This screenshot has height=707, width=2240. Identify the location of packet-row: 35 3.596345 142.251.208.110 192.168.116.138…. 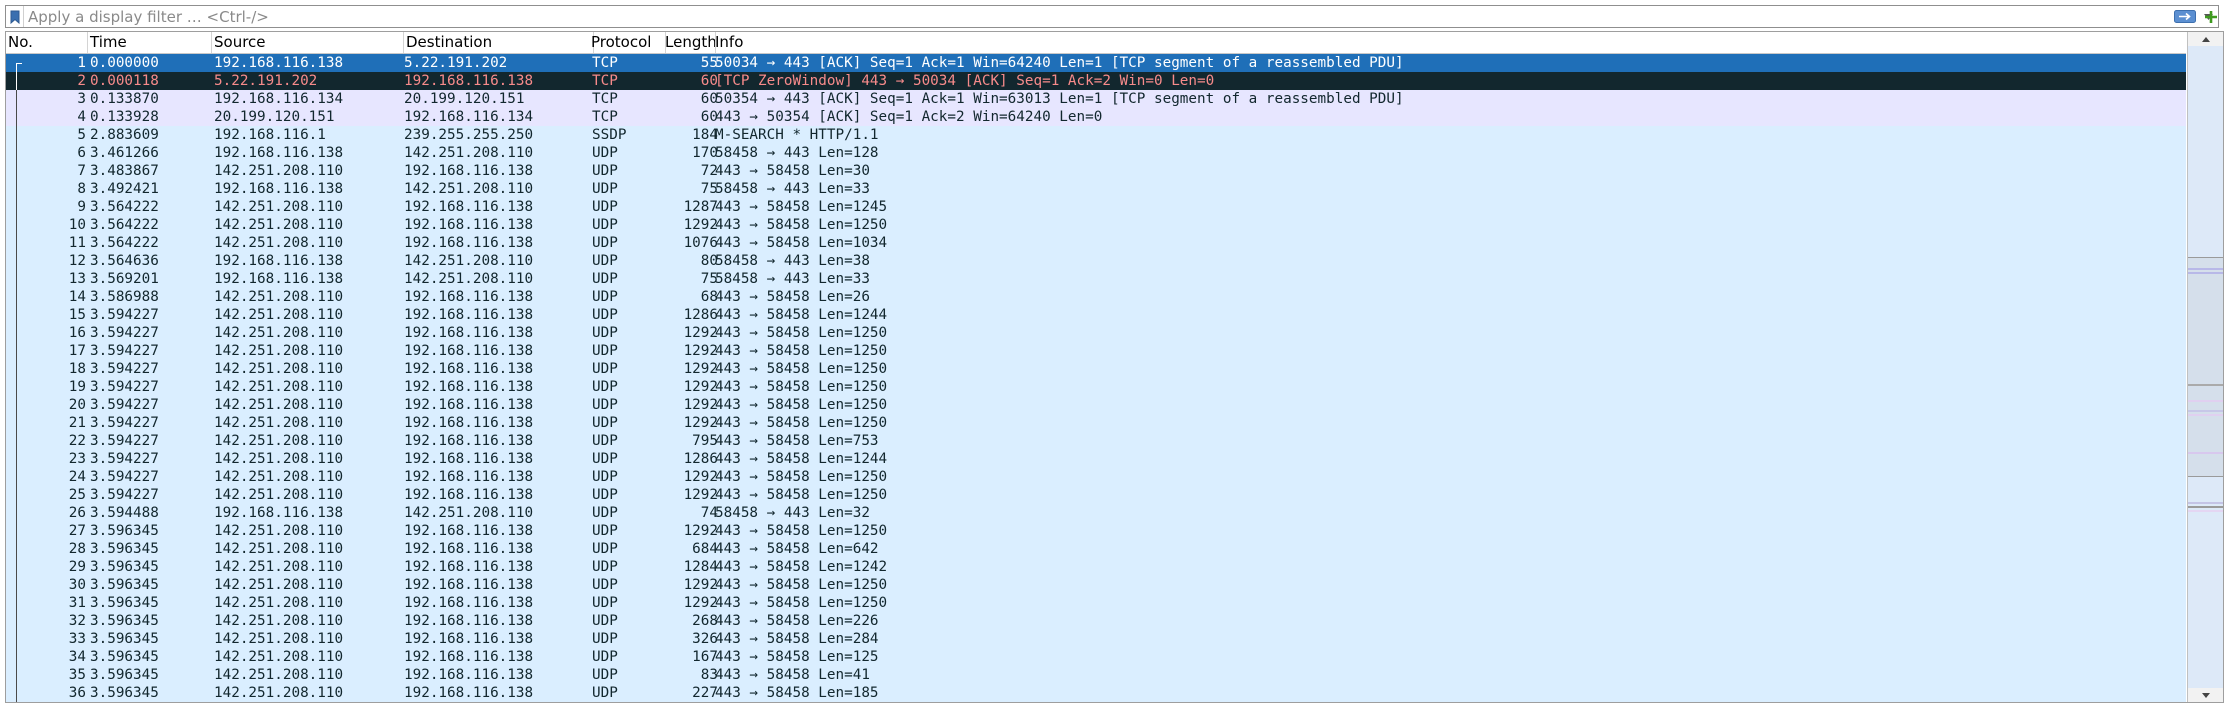
(1096, 675).